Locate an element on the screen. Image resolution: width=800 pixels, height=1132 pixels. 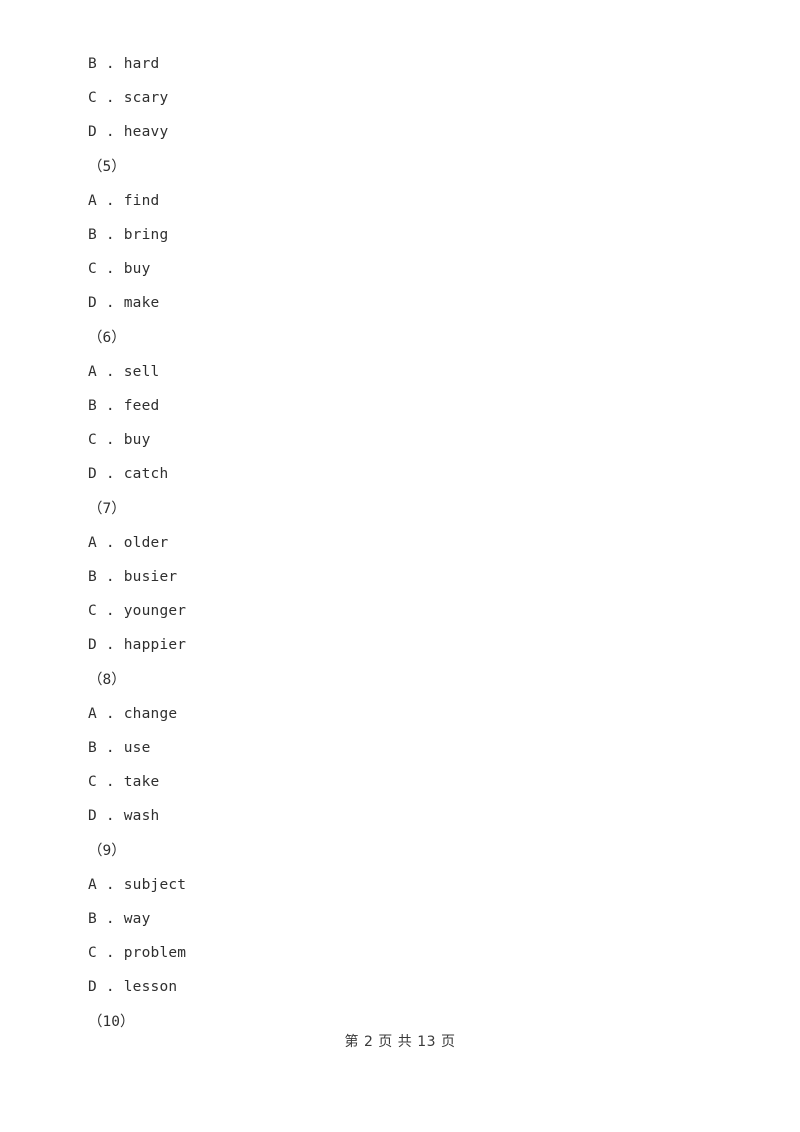
answer-option: D . wash is located at coordinates (400, 816).